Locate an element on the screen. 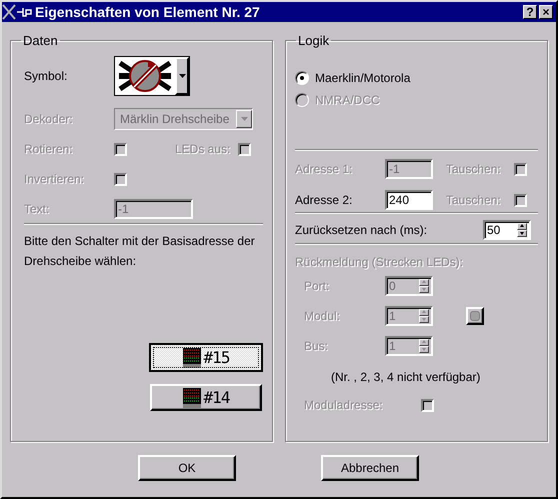 The height and width of the screenshot is (499, 558). address-switch-button: #15 is located at coordinates (206, 357).